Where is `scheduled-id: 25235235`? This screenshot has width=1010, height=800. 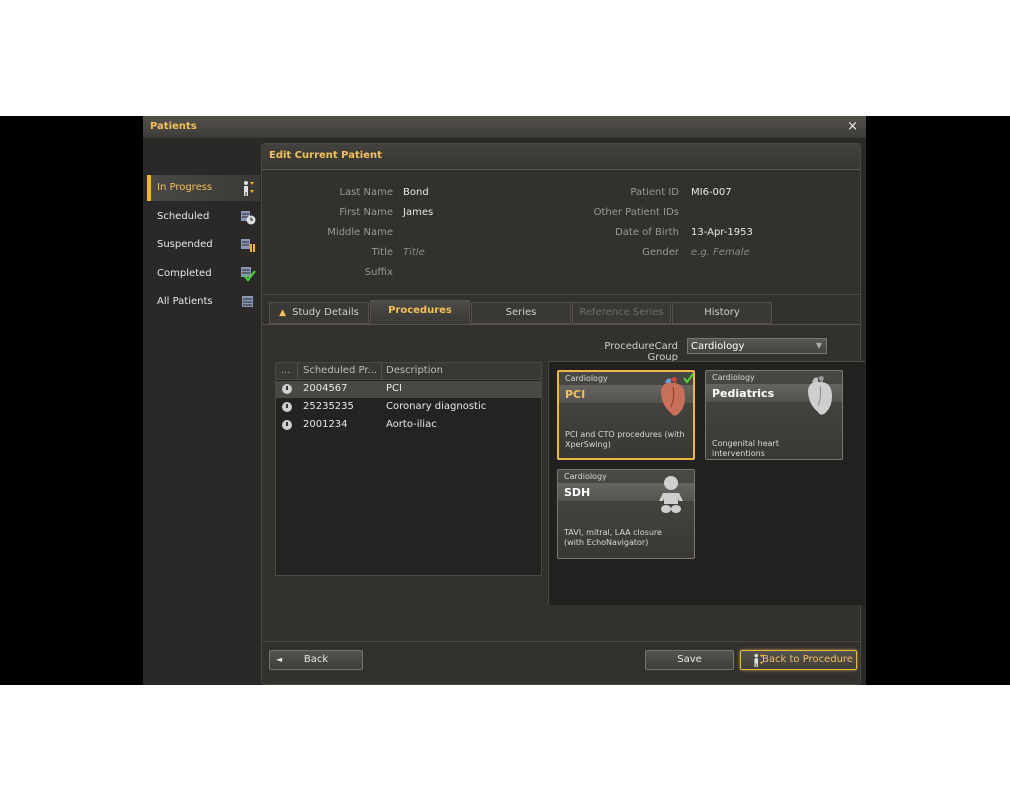
scheduled-id: 25235235 is located at coordinates (328, 406).